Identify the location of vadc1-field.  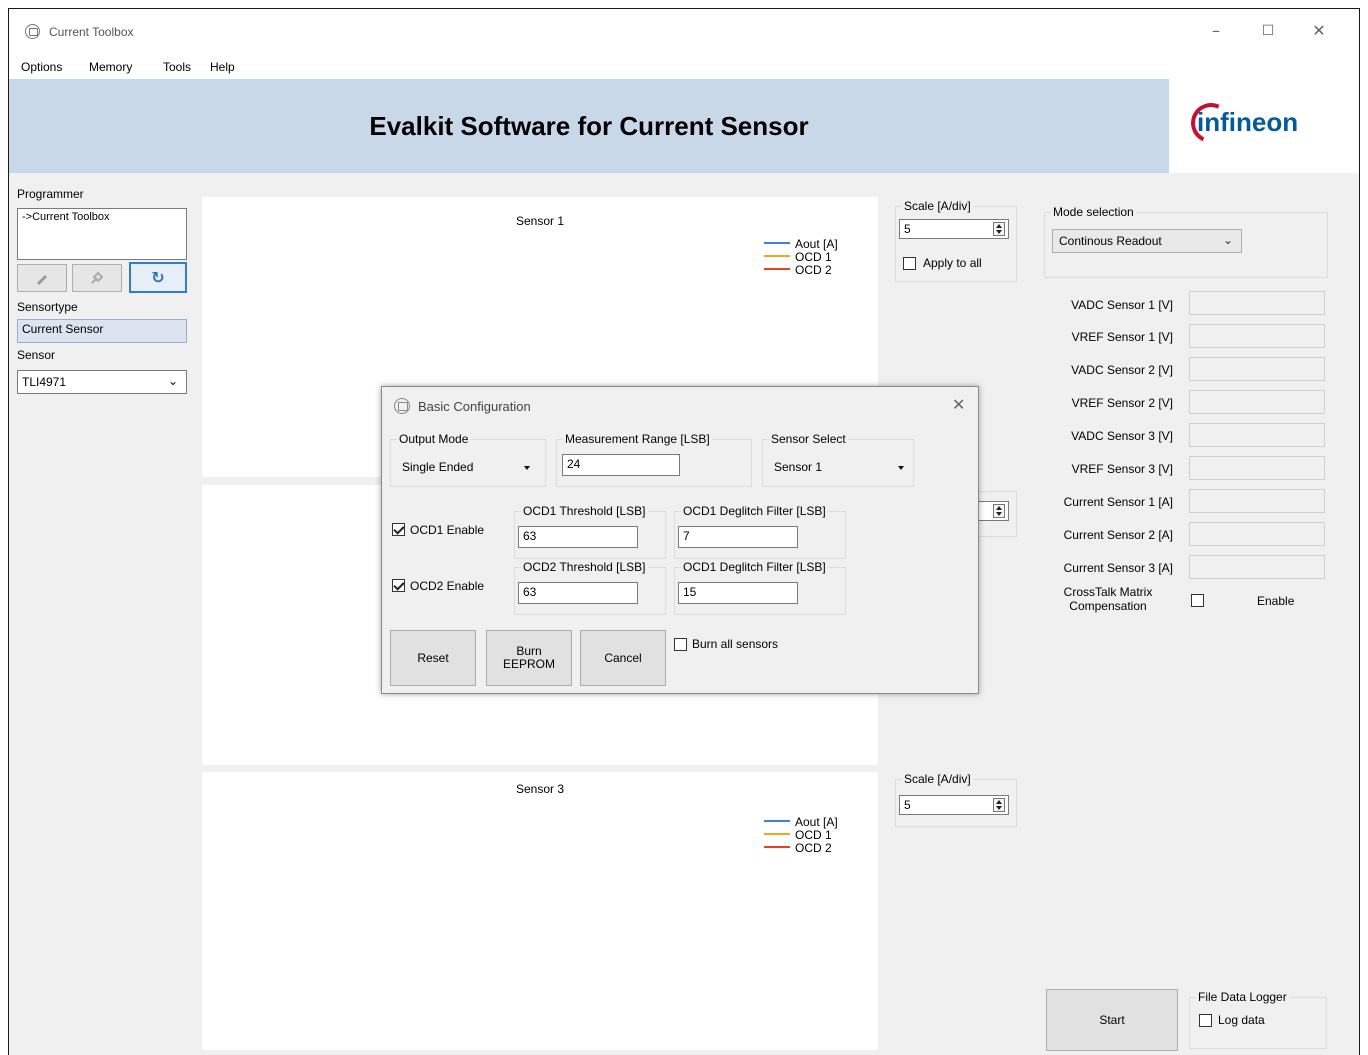
(1257, 303).